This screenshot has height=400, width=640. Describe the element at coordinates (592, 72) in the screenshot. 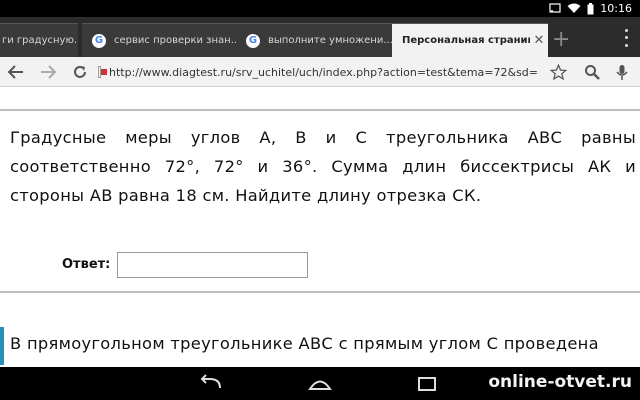

I see `search-icon` at that location.